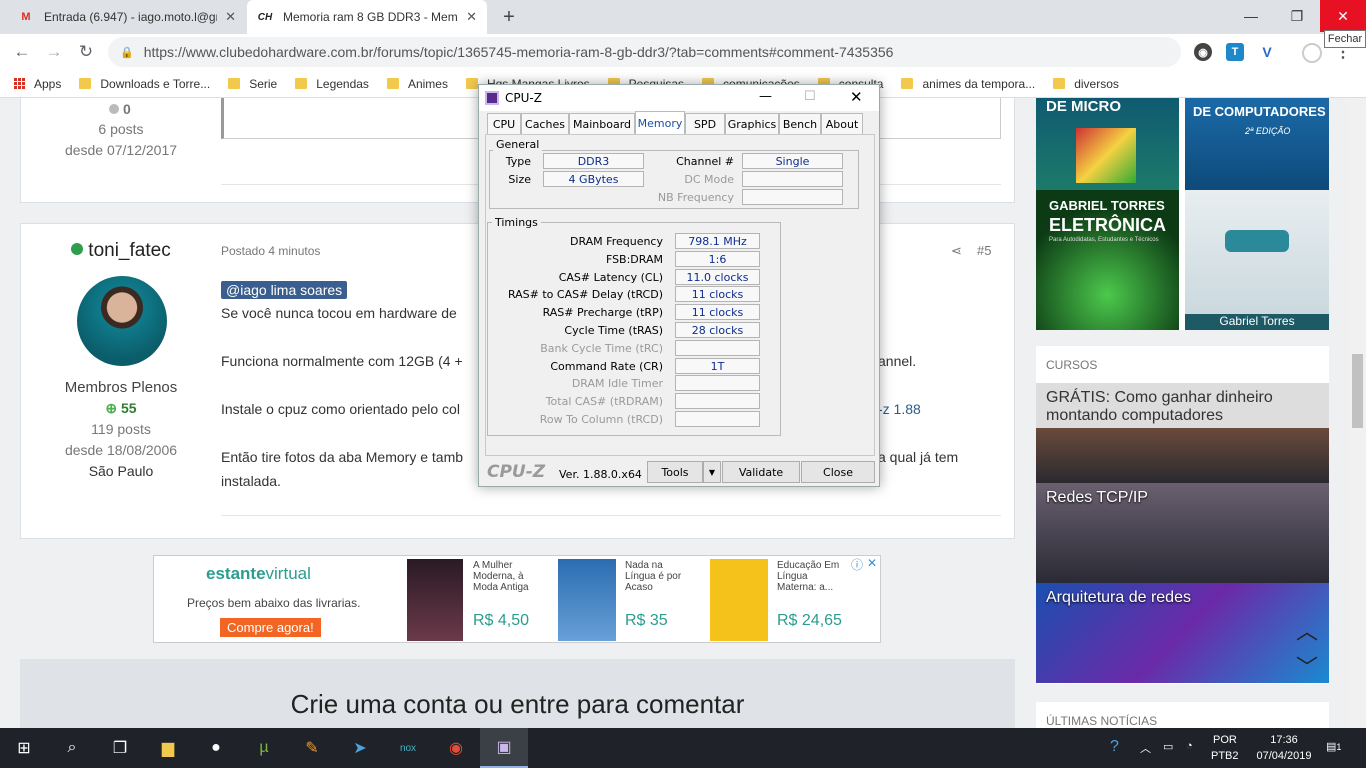  Describe the element at coordinates (127, 17) in the screenshot. I see `tab-gmail: M Entrada (6.947) - iago.moto.l@gm ✕` at that location.